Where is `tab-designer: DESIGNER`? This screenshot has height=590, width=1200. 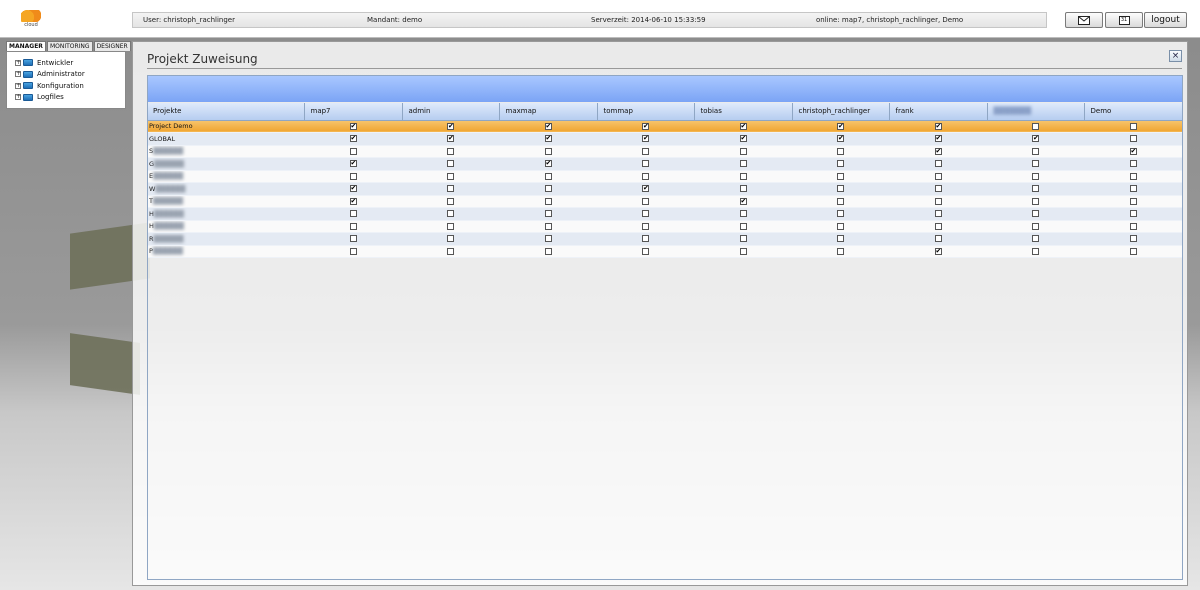
tab-designer: DESIGNER is located at coordinates (112, 46).